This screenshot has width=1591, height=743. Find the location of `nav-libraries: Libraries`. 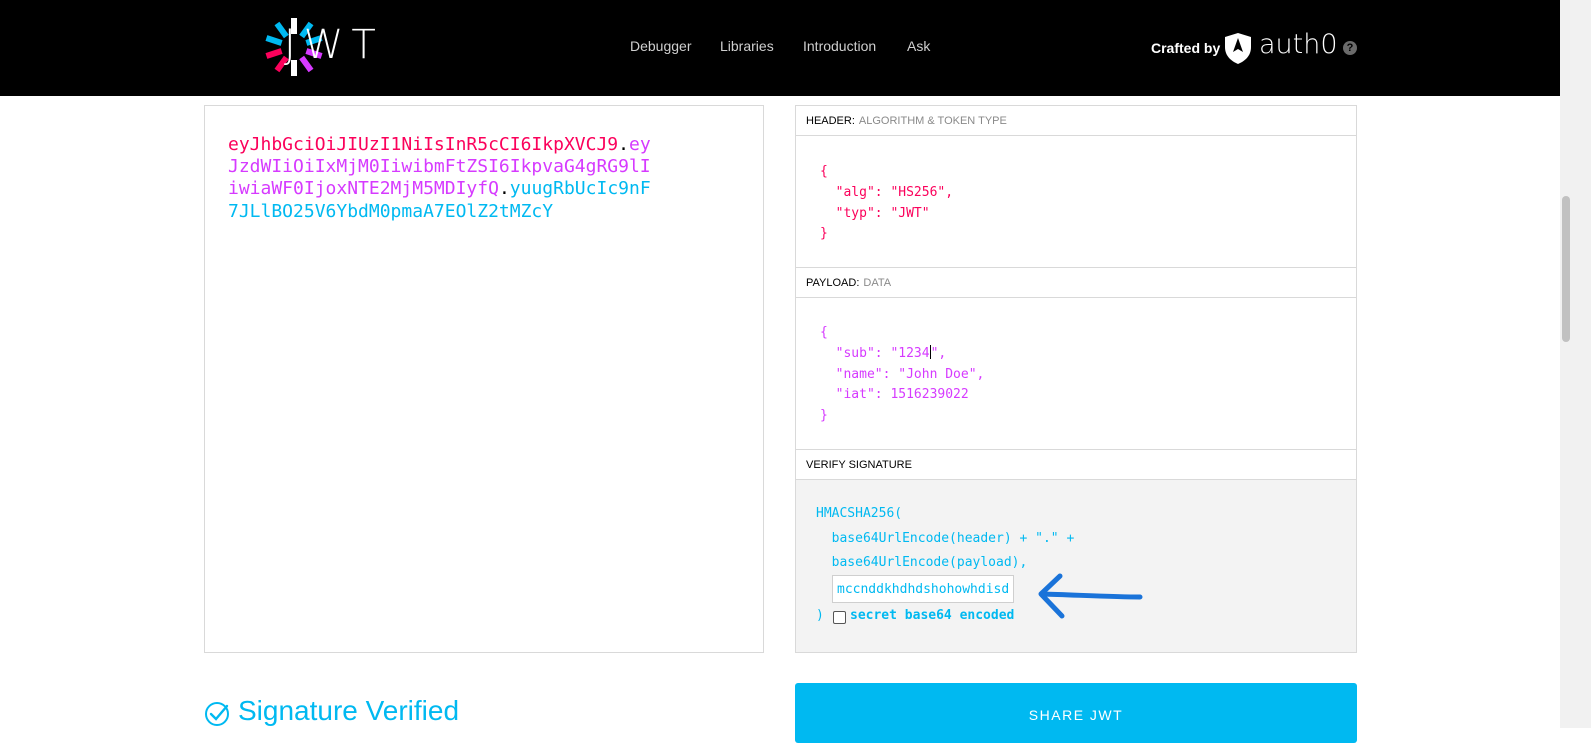

nav-libraries: Libraries is located at coordinates (747, 46).